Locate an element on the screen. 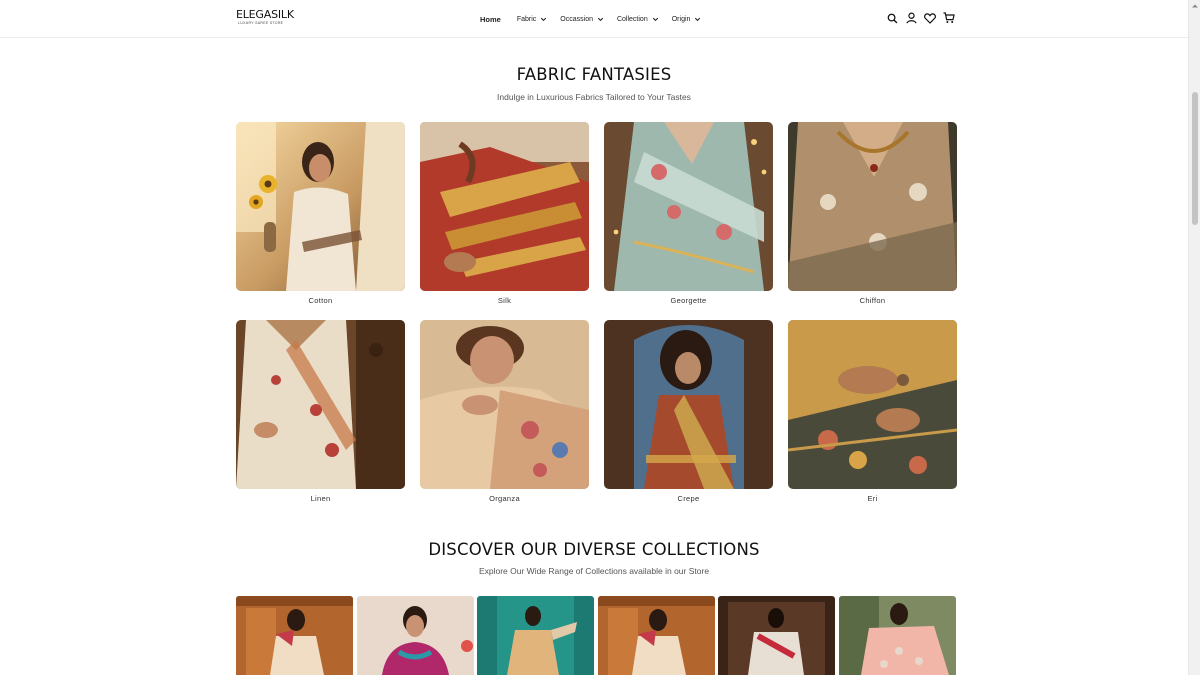 This screenshot has width=1200, height=675. nav-collection-label: Collection is located at coordinates (632, 19).